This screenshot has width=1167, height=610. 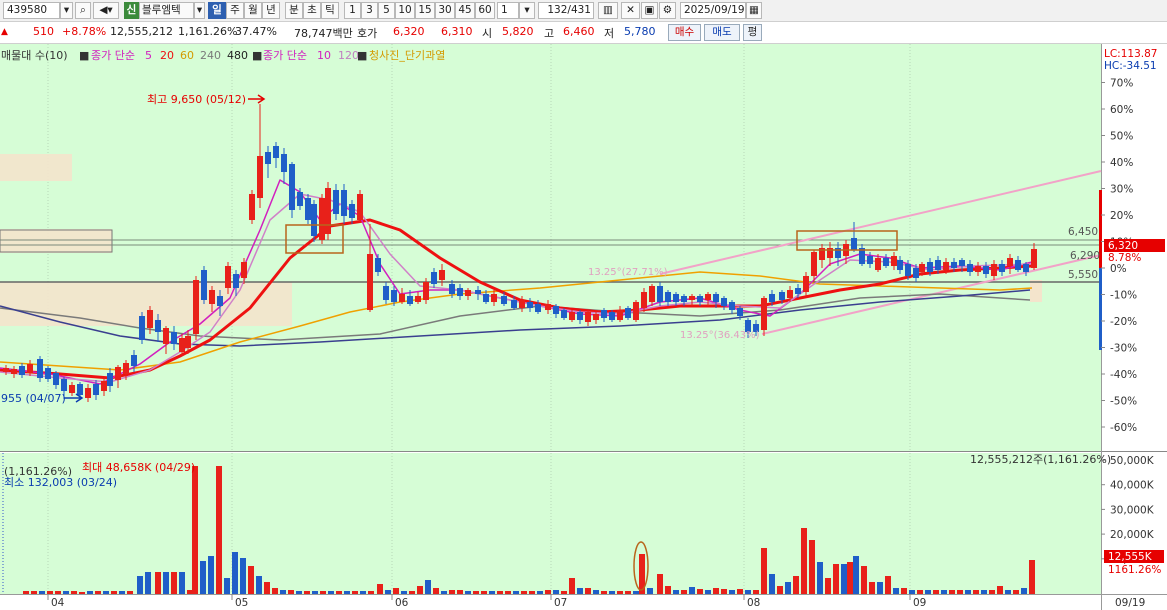 I want to click on save-icon: ▣, so click(x=649, y=10).